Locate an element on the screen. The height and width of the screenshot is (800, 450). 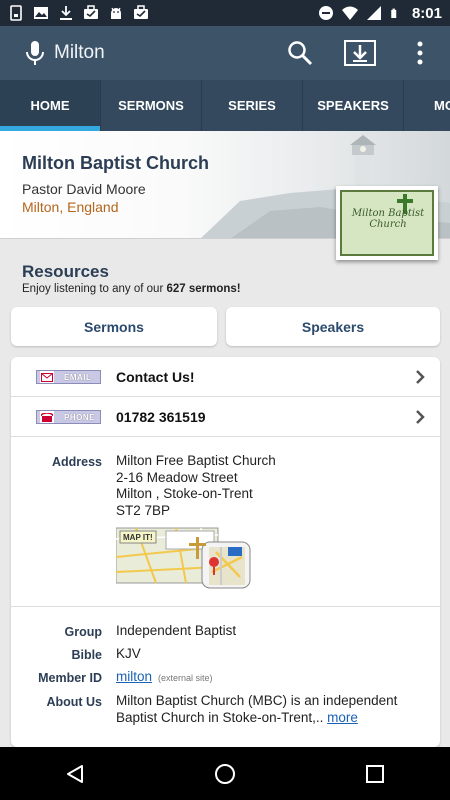
back-icon is located at coordinates (75, 773).